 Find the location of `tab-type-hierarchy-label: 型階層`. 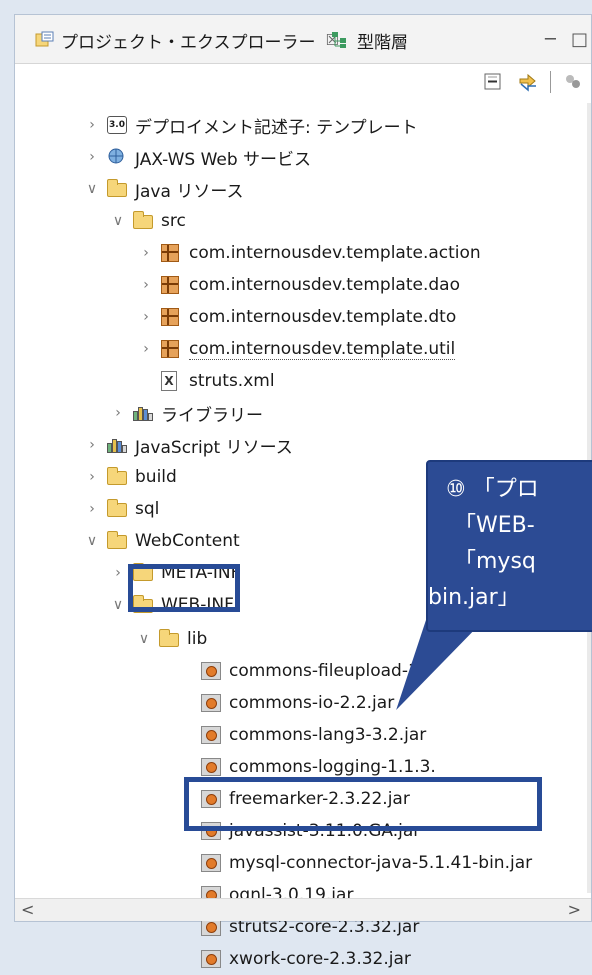

tab-type-hierarchy-label: 型階層 is located at coordinates (382, 42).